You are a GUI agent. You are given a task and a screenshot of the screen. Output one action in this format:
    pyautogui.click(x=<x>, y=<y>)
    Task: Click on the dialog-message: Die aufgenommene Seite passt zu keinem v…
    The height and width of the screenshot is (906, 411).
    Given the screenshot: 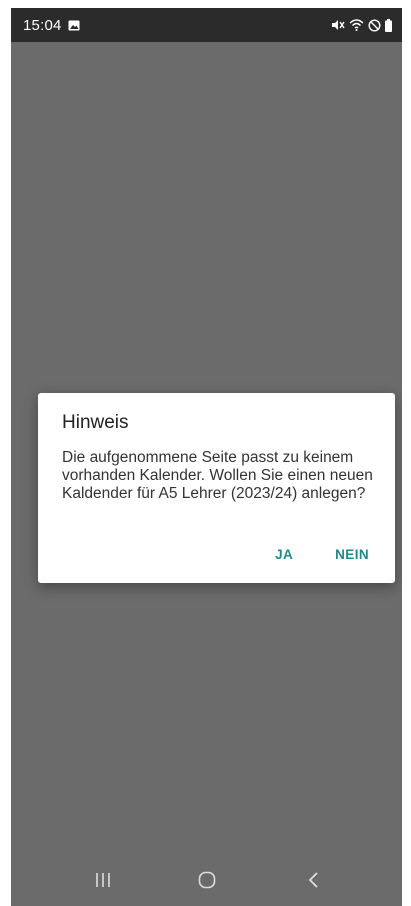 What is the action you would take?
    pyautogui.click(x=217, y=475)
    